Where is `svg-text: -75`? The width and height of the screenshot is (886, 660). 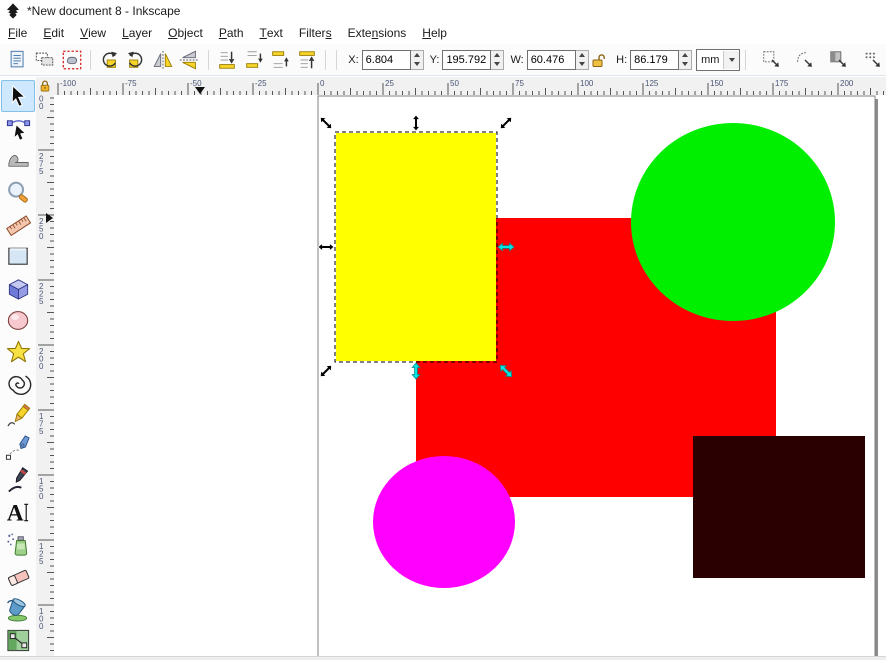 svg-text: -75 is located at coordinates (131, 83).